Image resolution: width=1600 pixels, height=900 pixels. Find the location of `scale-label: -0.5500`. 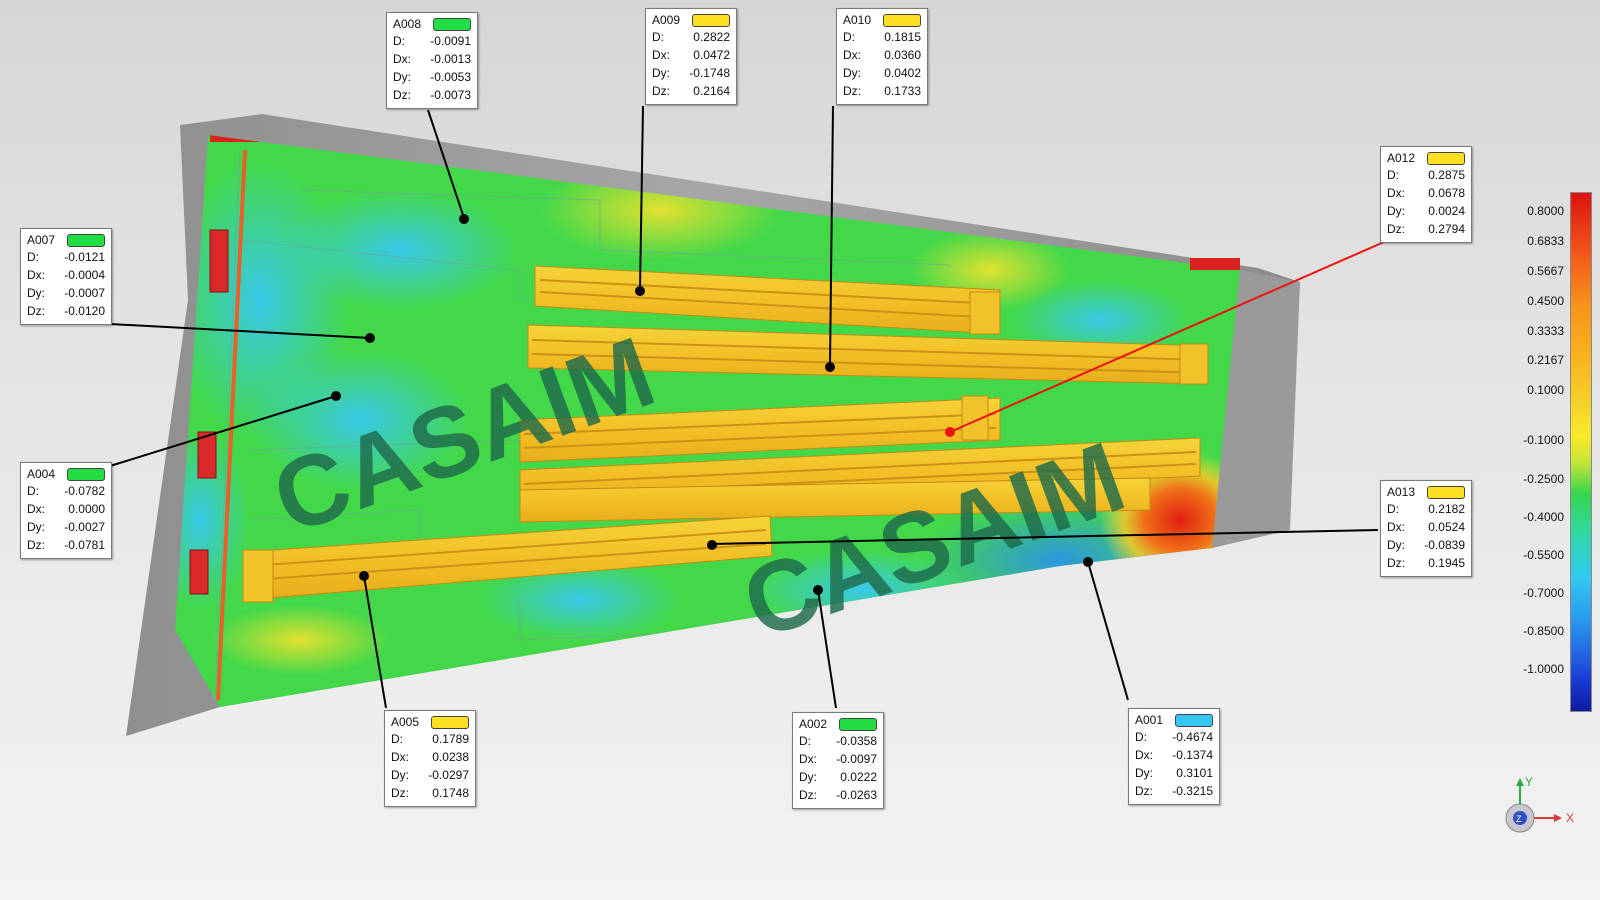

scale-label: -0.5500 is located at coordinates (1543, 555).